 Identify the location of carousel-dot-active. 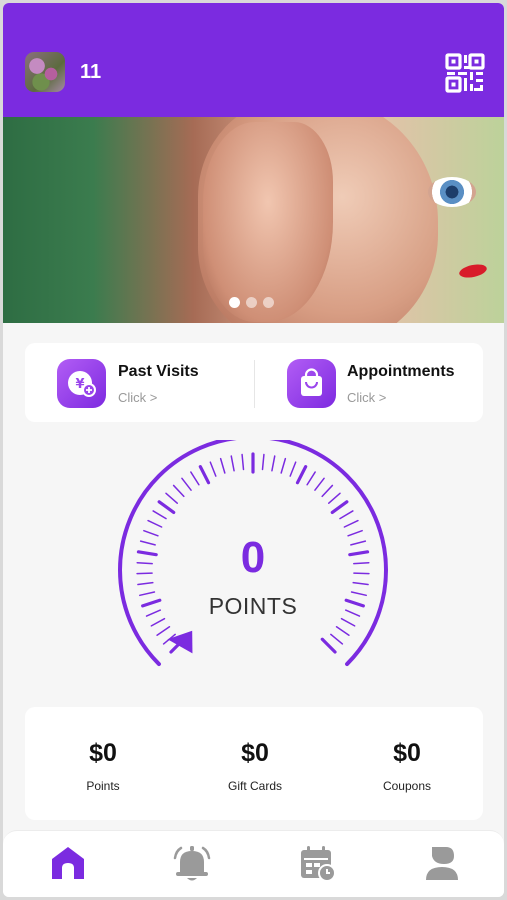
(234, 302).